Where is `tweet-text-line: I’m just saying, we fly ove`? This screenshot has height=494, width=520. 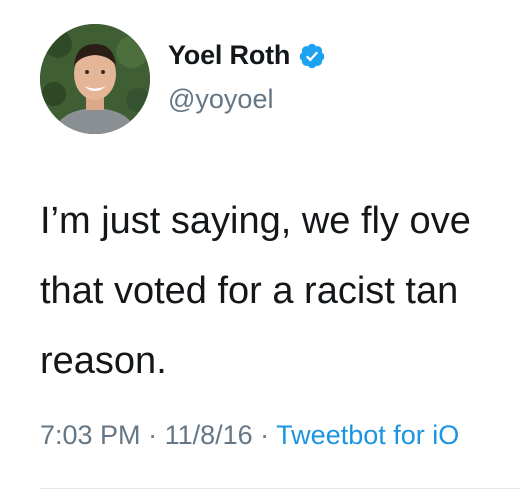 tweet-text-line: I’m just saying, we fly ove is located at coordinates (255, 221).